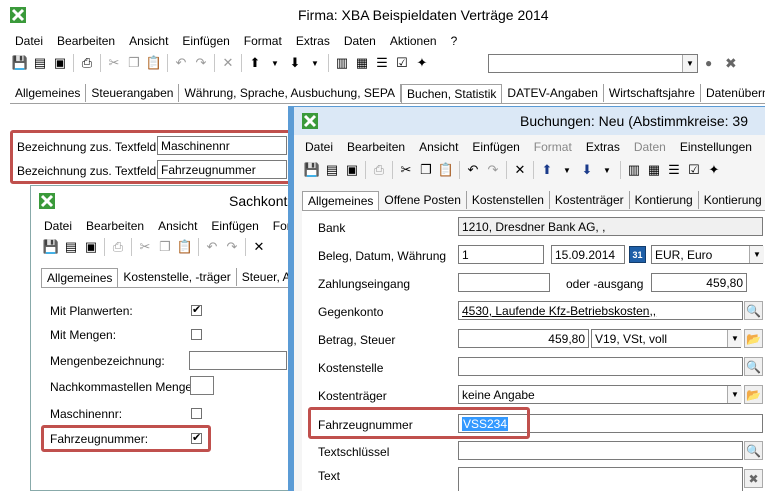  I want to click on new-document-icon: ▦, so click(362, 63).